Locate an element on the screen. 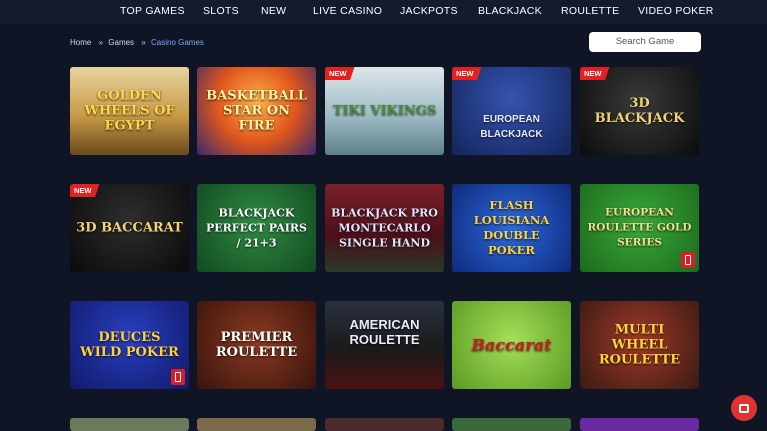  game-tile-louisiana-double-poker: FLASH LOUISIANA DOUBLE POKER is located at coordinates (511, 228).